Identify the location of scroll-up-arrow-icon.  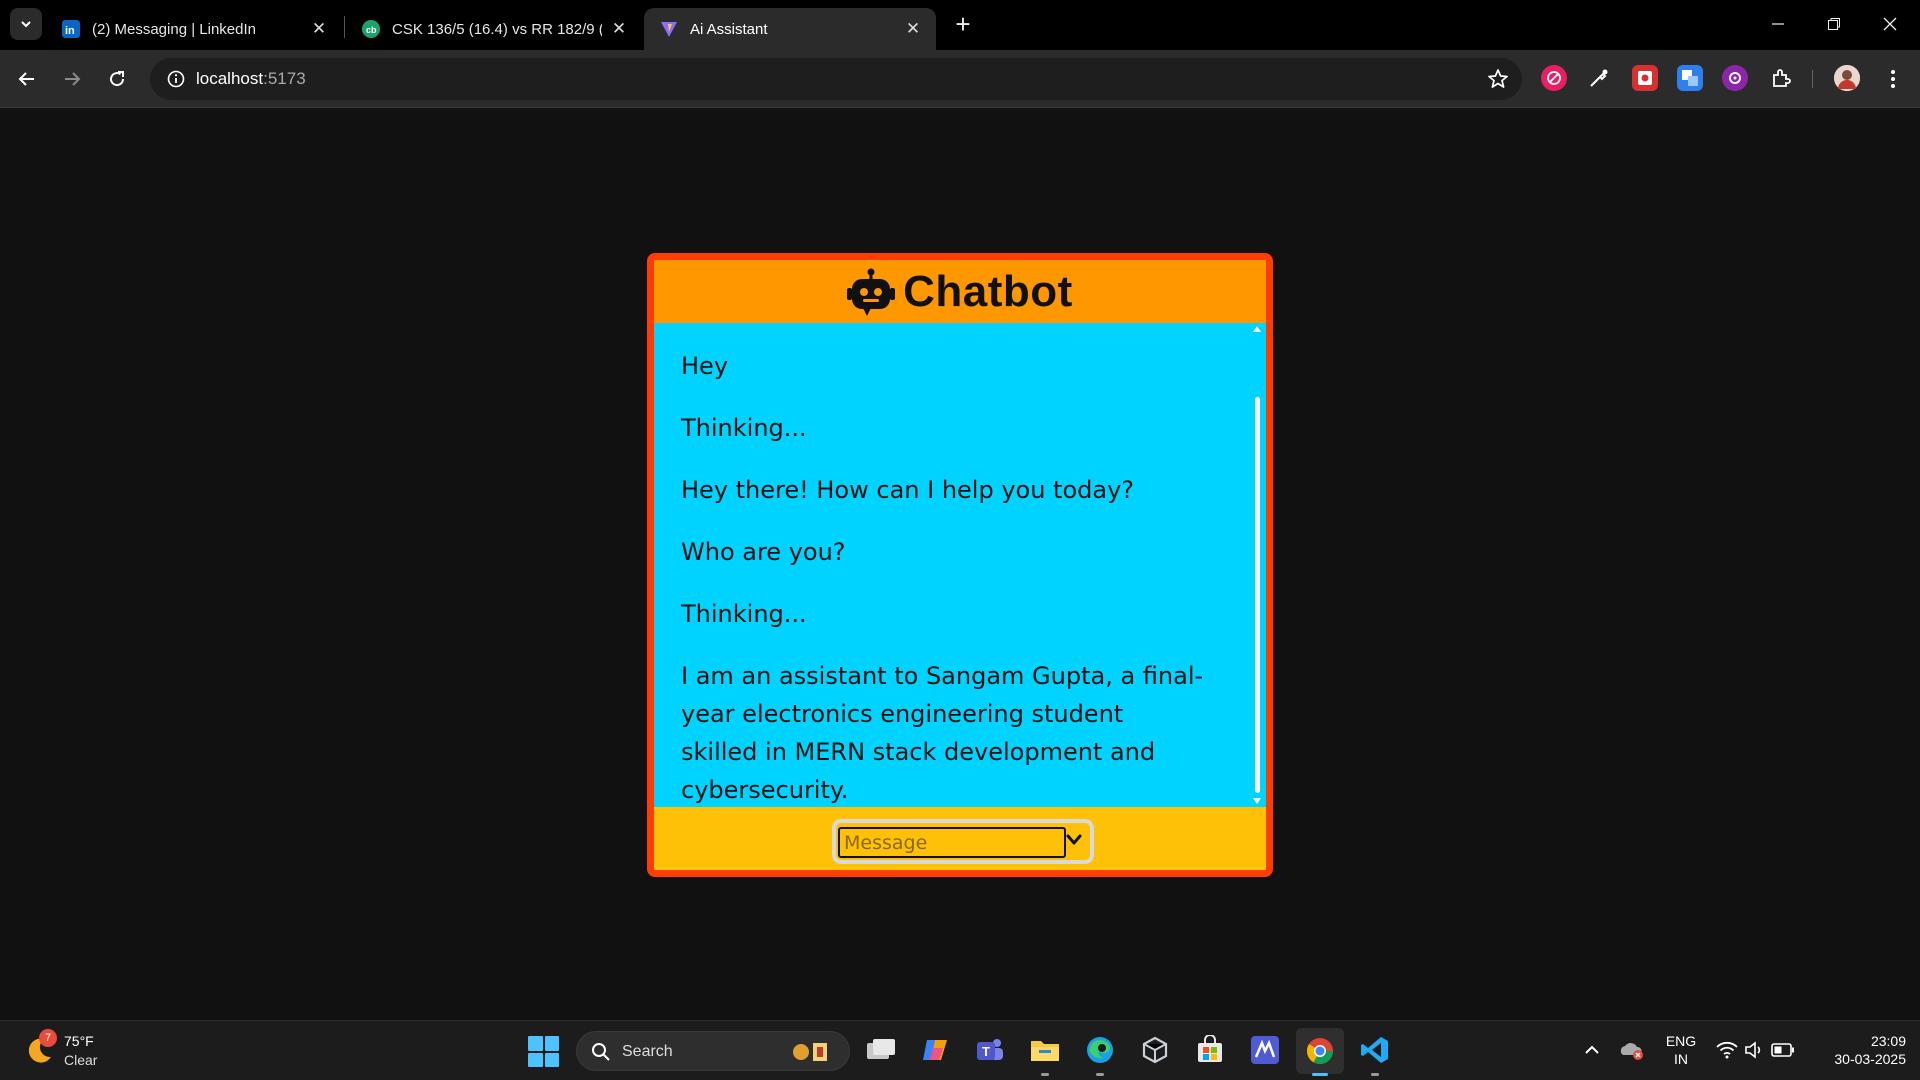
(1257, 329).